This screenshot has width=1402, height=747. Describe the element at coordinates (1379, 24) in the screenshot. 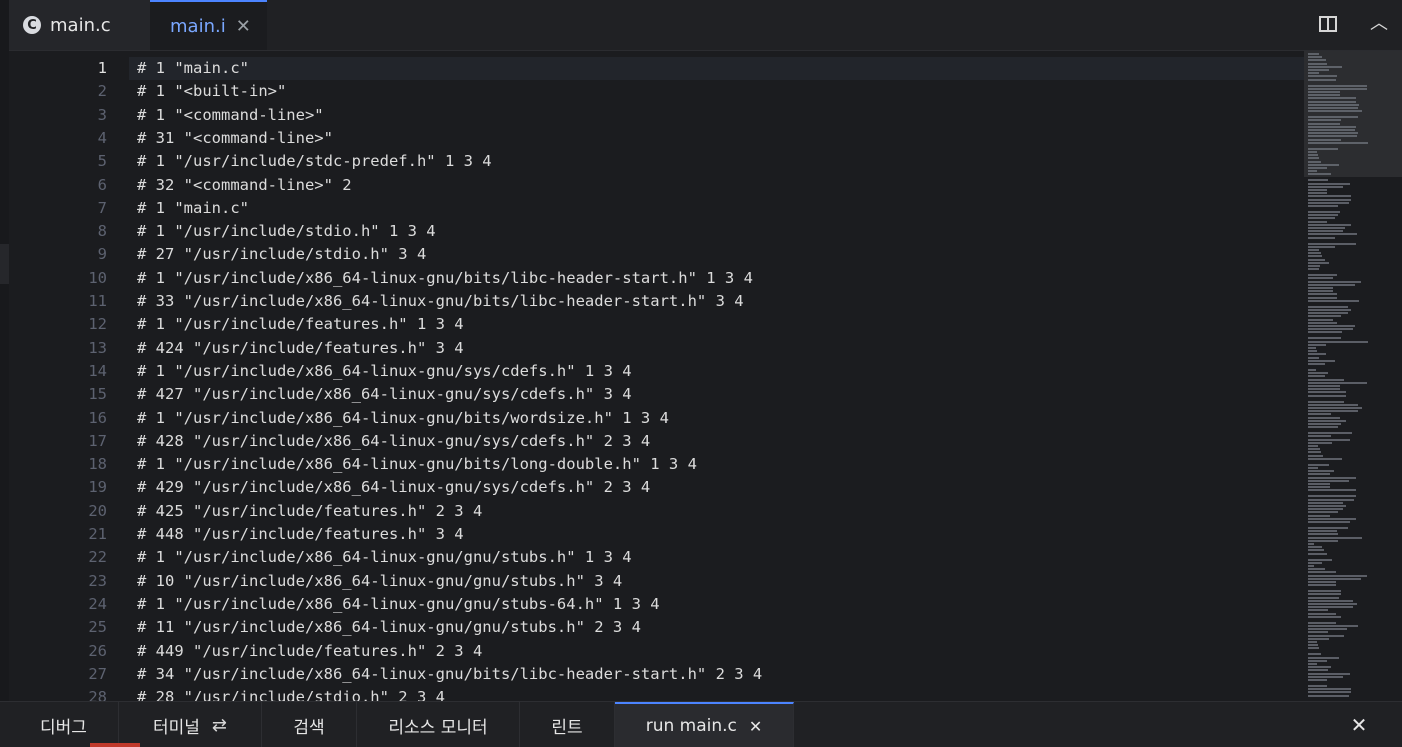

I see `chevron-up-icon: ︿` at that location.